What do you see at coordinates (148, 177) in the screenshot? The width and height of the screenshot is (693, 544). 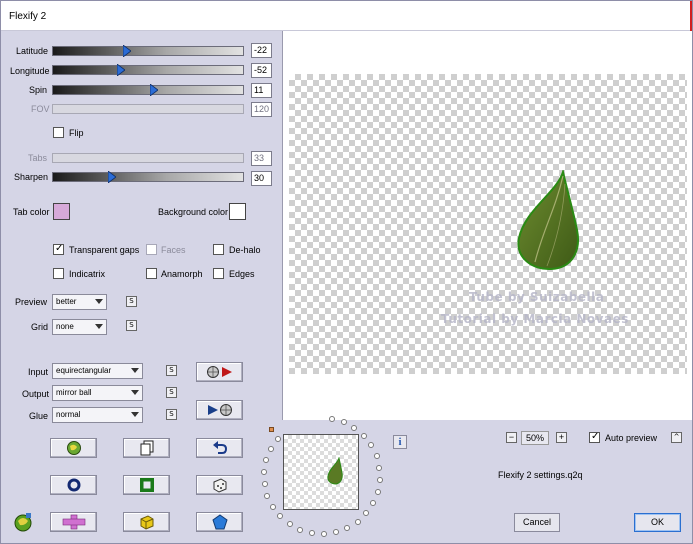 I see `sharpen-slider` at bounding box center [148, 177].